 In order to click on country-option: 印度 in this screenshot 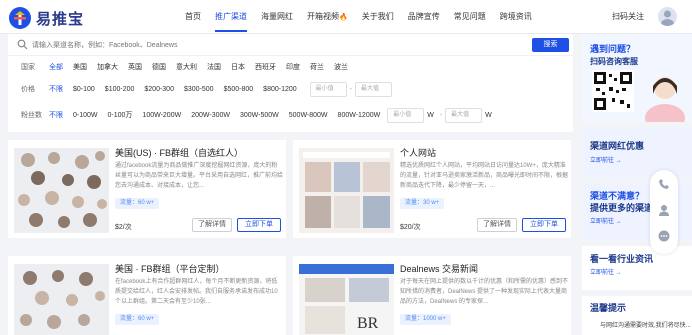, I will do `click(293, 67)`.